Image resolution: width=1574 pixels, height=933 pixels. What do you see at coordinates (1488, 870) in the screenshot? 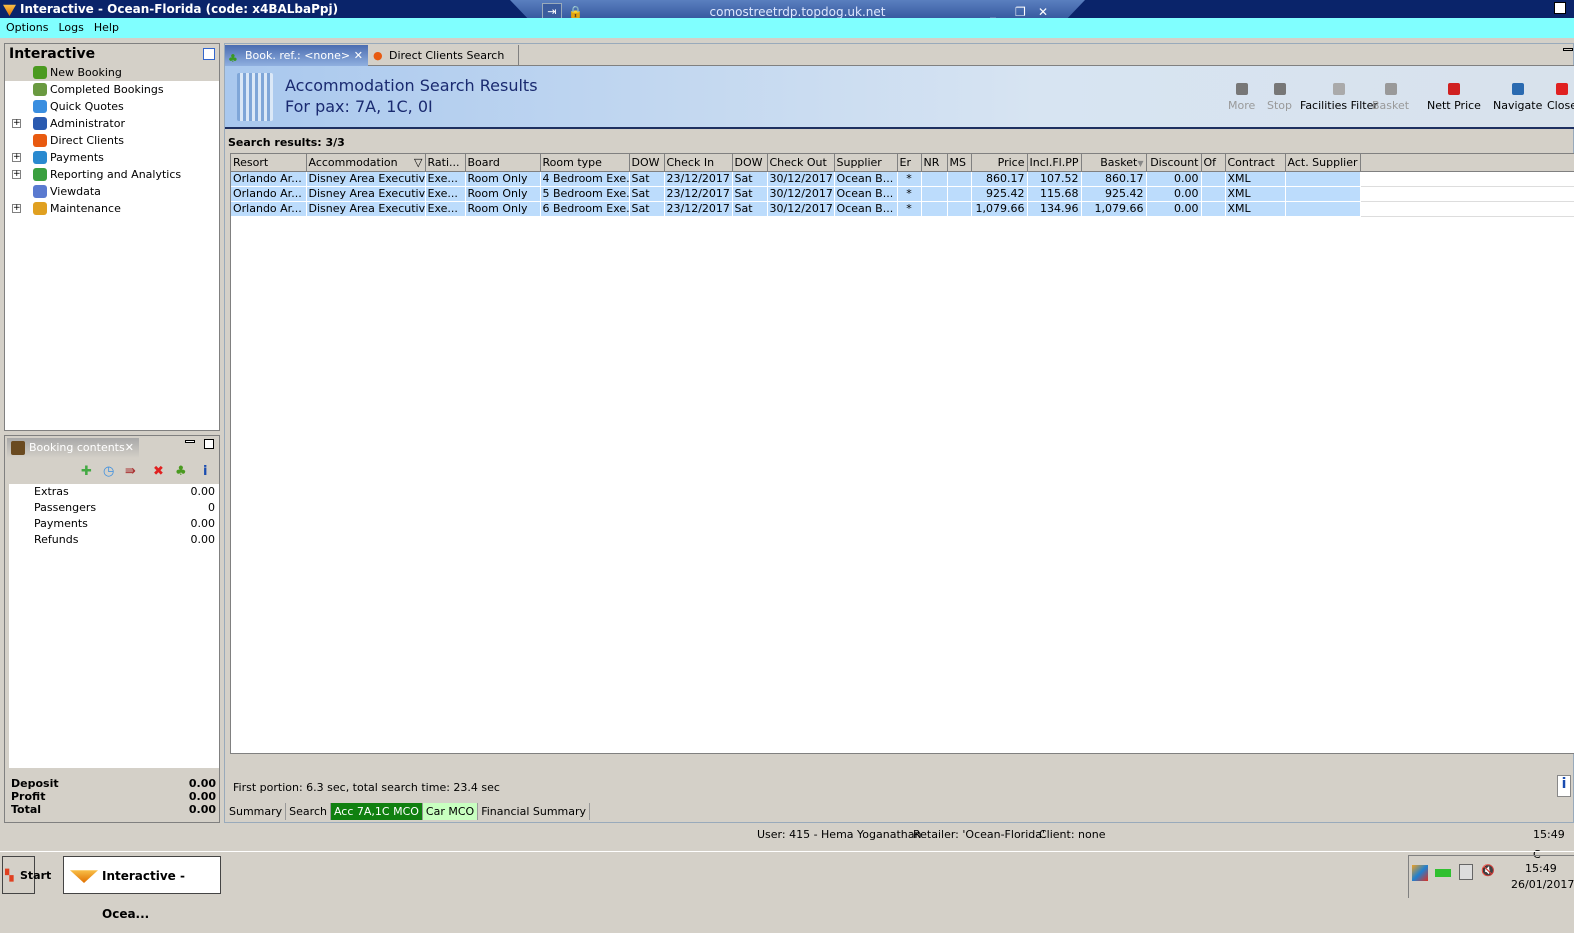
I see `volume-muted-icon: 🔇` at bounding box center [1488, 870].